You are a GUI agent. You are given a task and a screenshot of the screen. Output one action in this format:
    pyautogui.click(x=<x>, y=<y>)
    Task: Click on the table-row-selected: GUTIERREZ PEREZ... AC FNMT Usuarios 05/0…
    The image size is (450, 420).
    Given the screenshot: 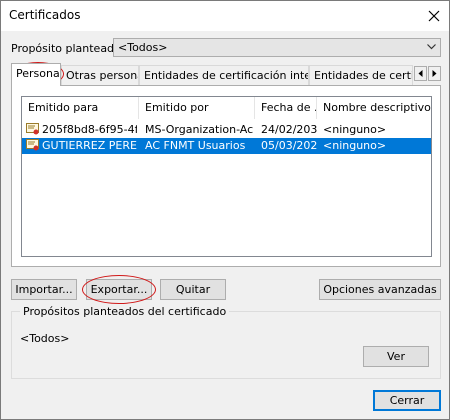 What is the action you would take?
    pyautogui.click(x=226, y=146)
    